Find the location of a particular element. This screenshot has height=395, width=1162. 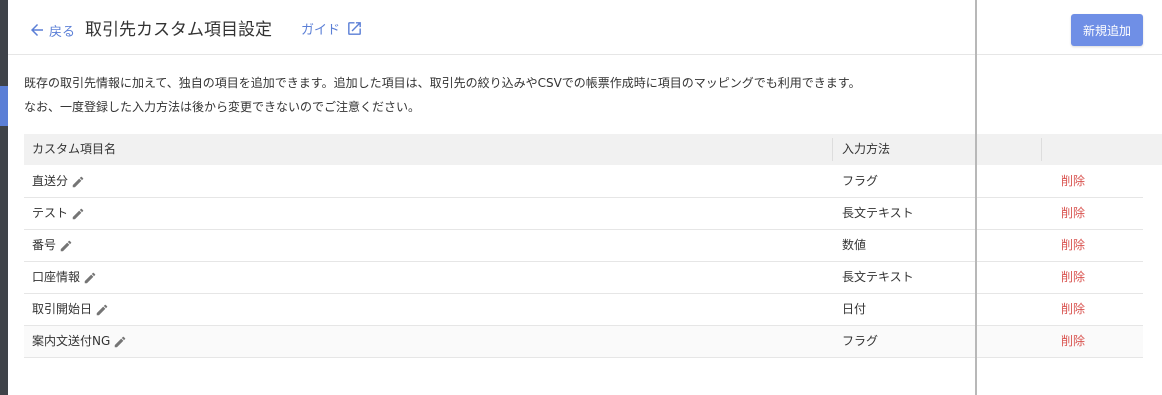

field-name-cell: 口座情報 is located at coordinates (64, 277).